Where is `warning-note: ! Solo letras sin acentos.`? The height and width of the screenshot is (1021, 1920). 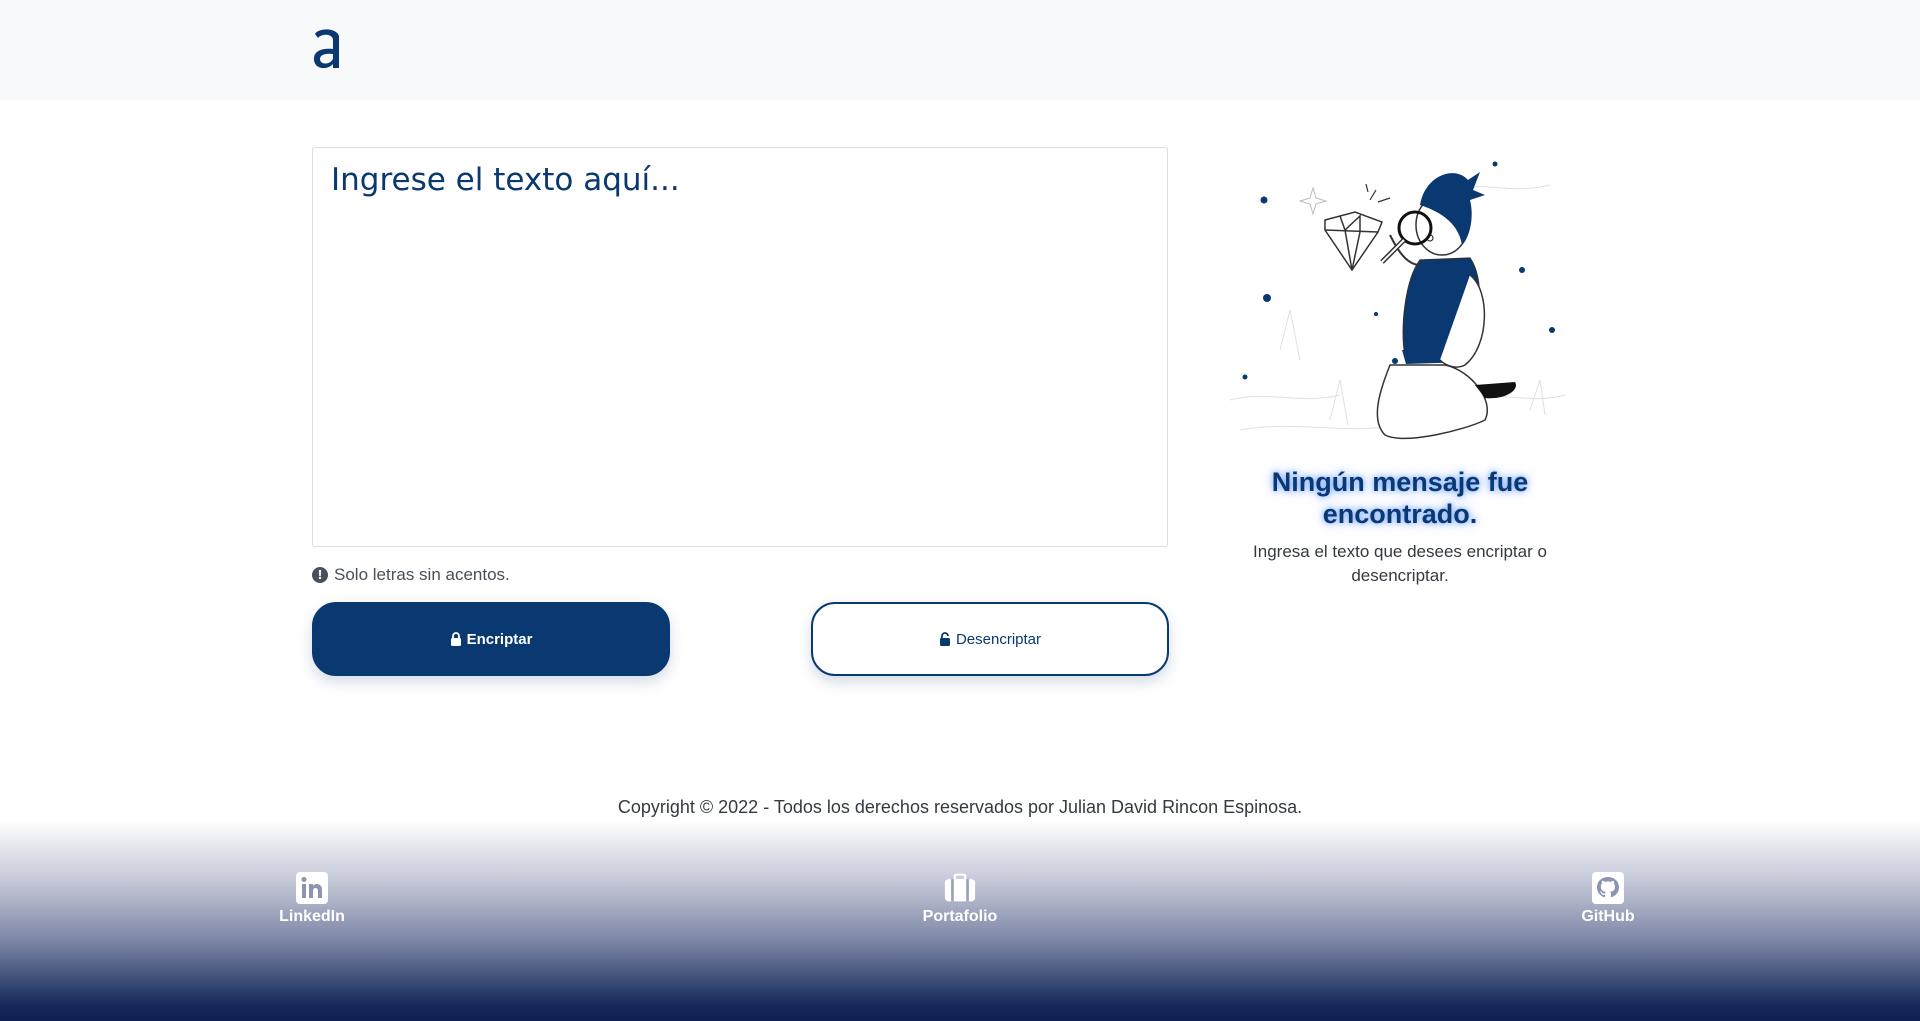 warning-note: ! Solo letras sin acentos. is located at coordinates (411, 575).